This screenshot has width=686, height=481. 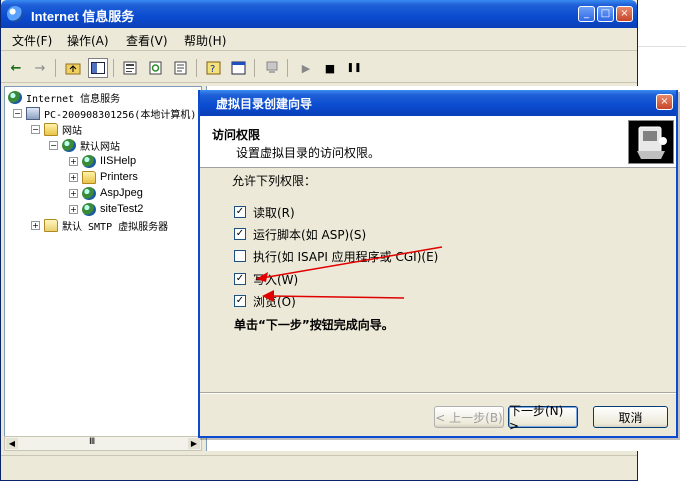 I want to click on tree-computer-label: PC-200908301256(本地计算机), so click(x=120, y=115).